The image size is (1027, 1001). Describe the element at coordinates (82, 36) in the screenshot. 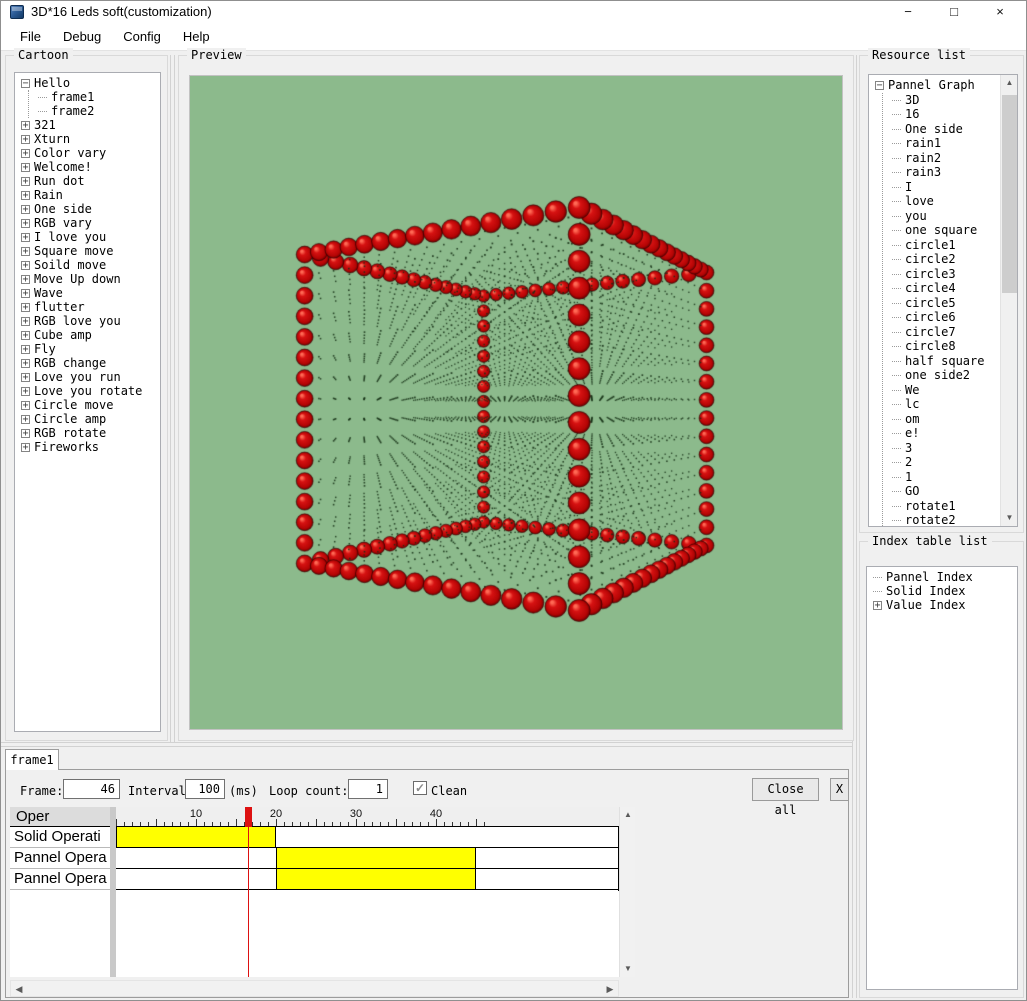

I see `menu-debug: Debug` at that location.